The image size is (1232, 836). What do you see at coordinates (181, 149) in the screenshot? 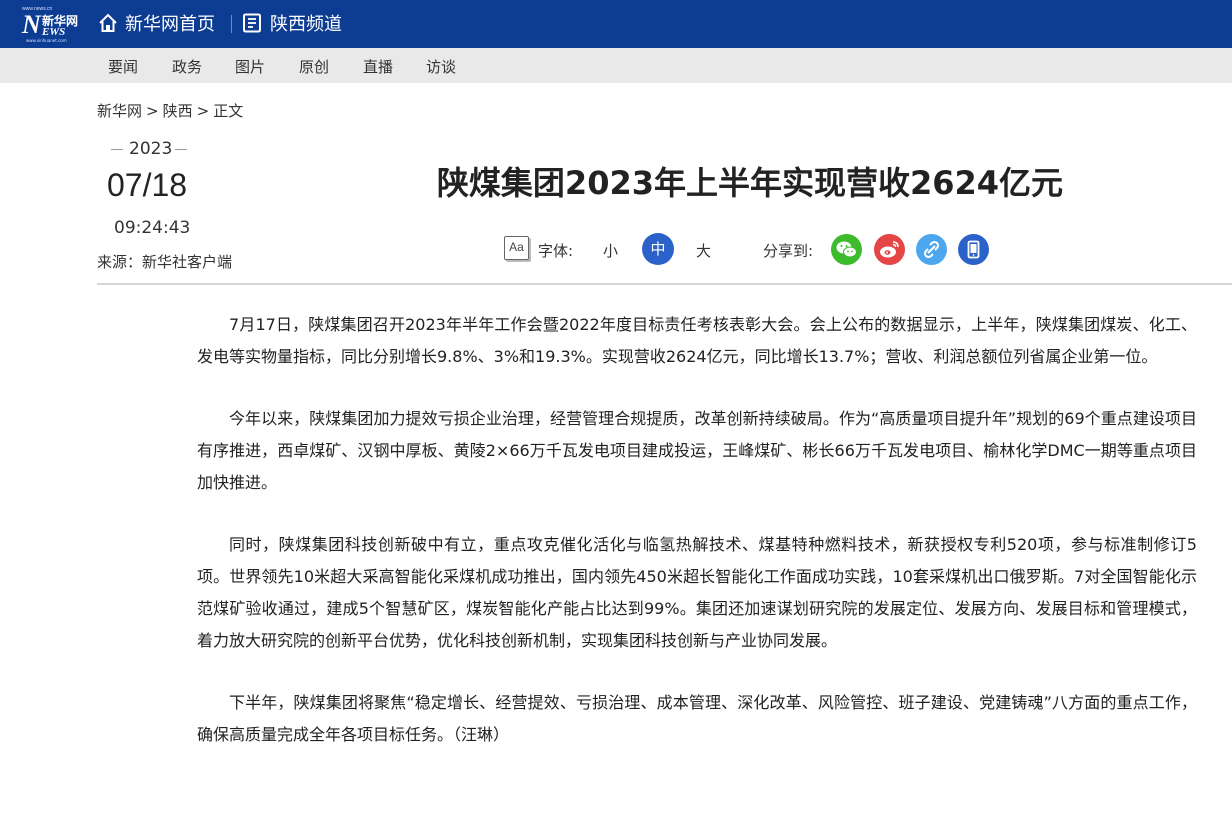
I see `year-line-right` at bounding box center [181, 149].